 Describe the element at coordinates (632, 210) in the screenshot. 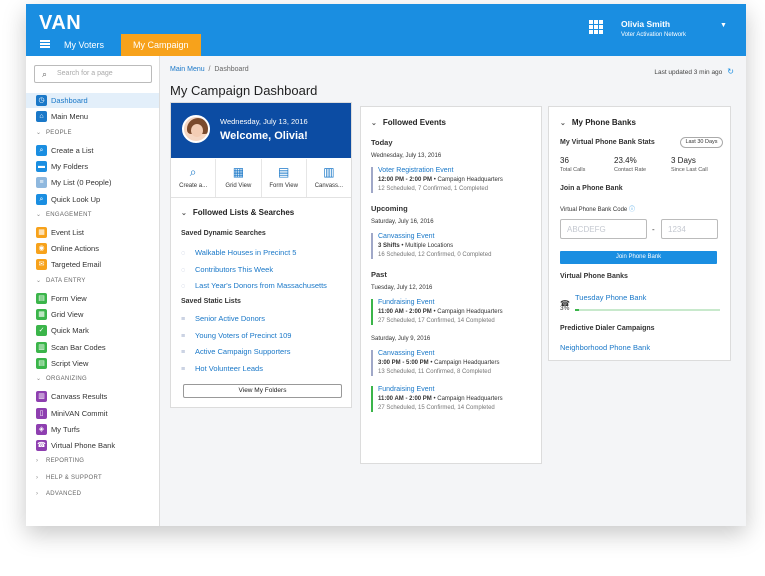

I see `info-icon: ⓘ` at that location.